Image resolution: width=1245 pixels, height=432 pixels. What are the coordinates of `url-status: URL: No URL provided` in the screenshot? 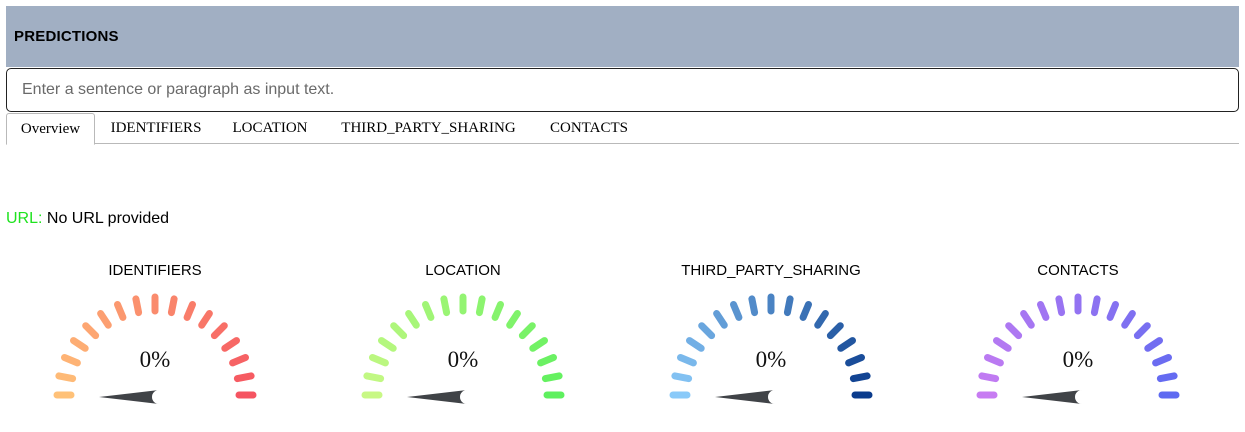 It's located at (87, 219).